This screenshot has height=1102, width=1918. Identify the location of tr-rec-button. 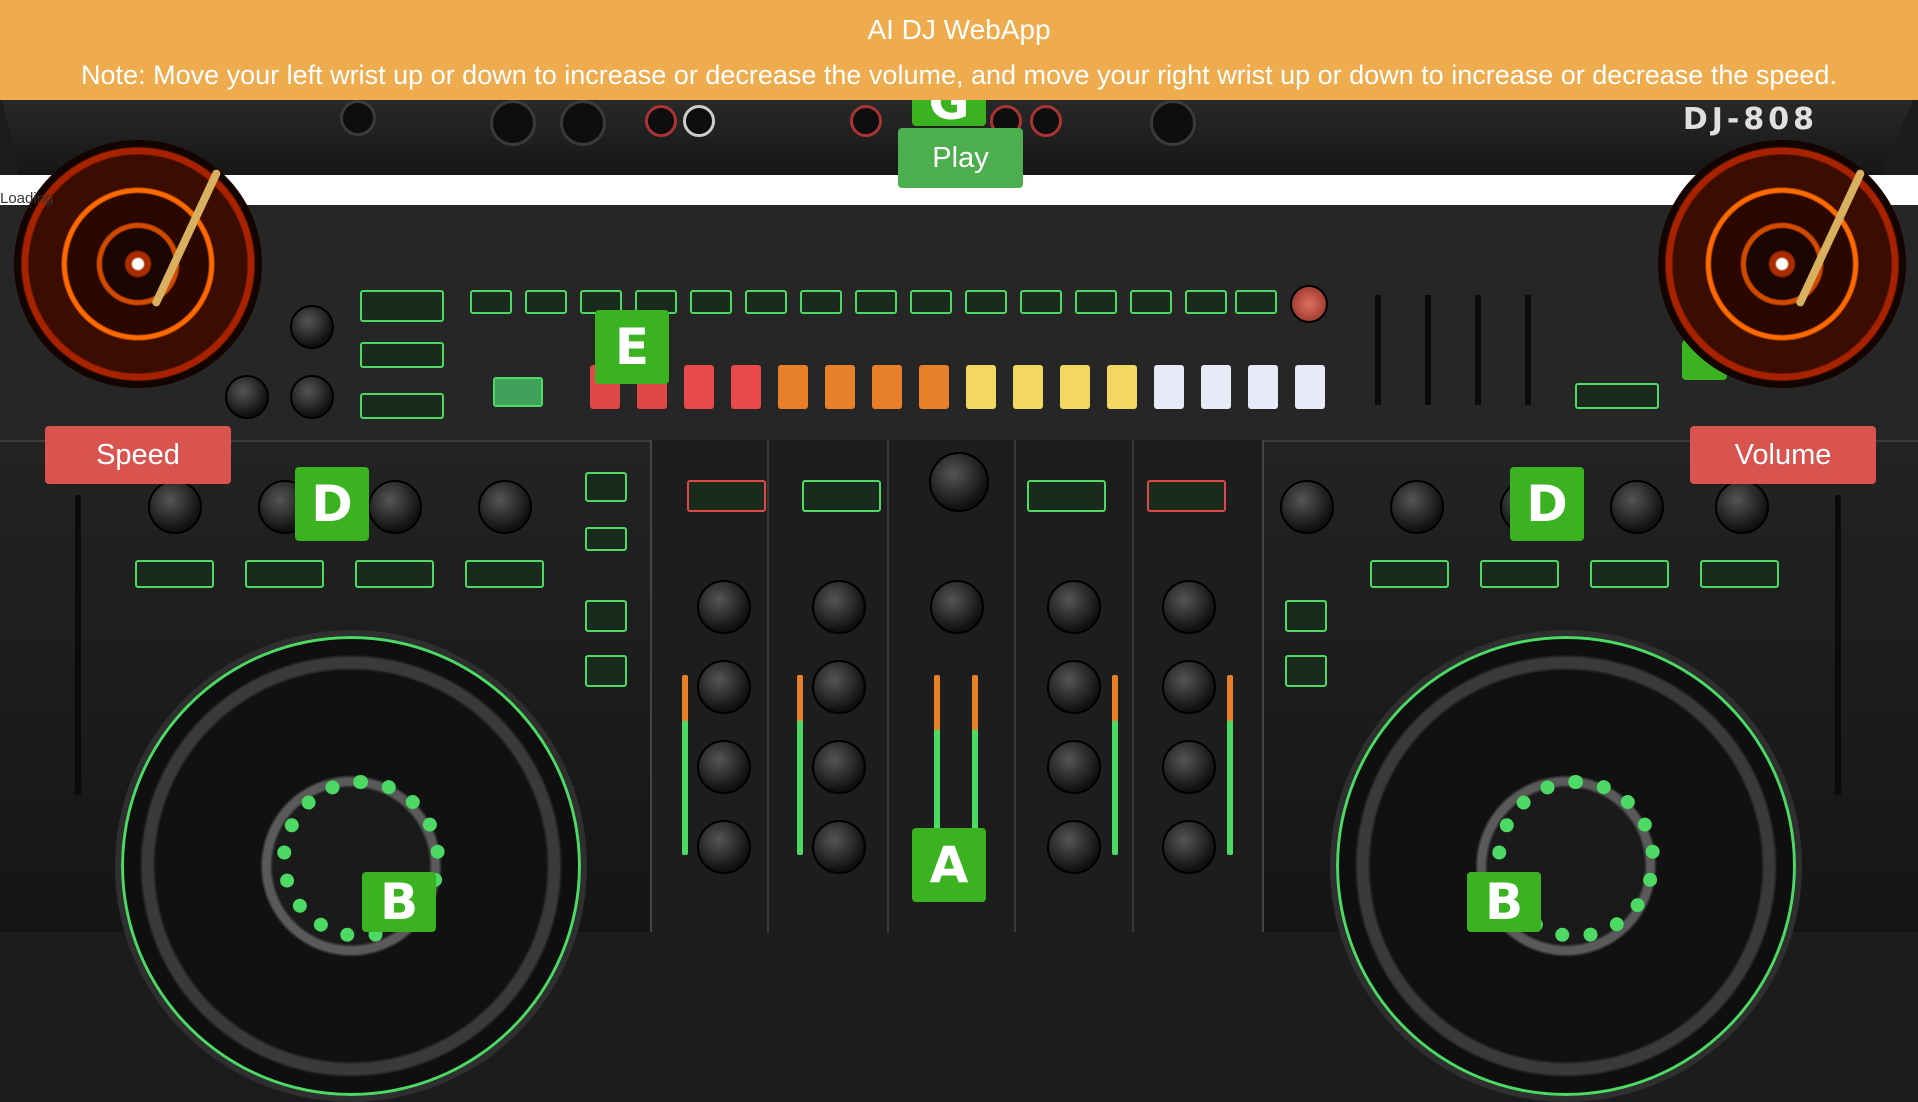
(402, 306).